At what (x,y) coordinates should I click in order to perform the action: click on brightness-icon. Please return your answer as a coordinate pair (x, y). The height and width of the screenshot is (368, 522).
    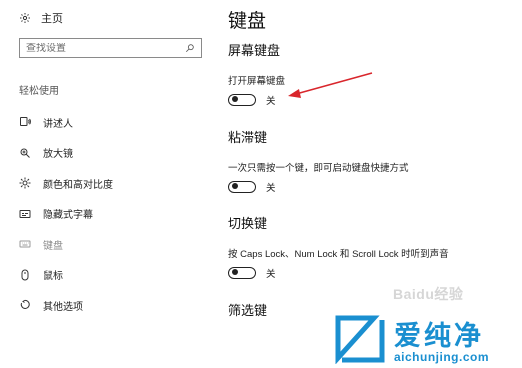
    Looking at the image, I should click on (25, 183).